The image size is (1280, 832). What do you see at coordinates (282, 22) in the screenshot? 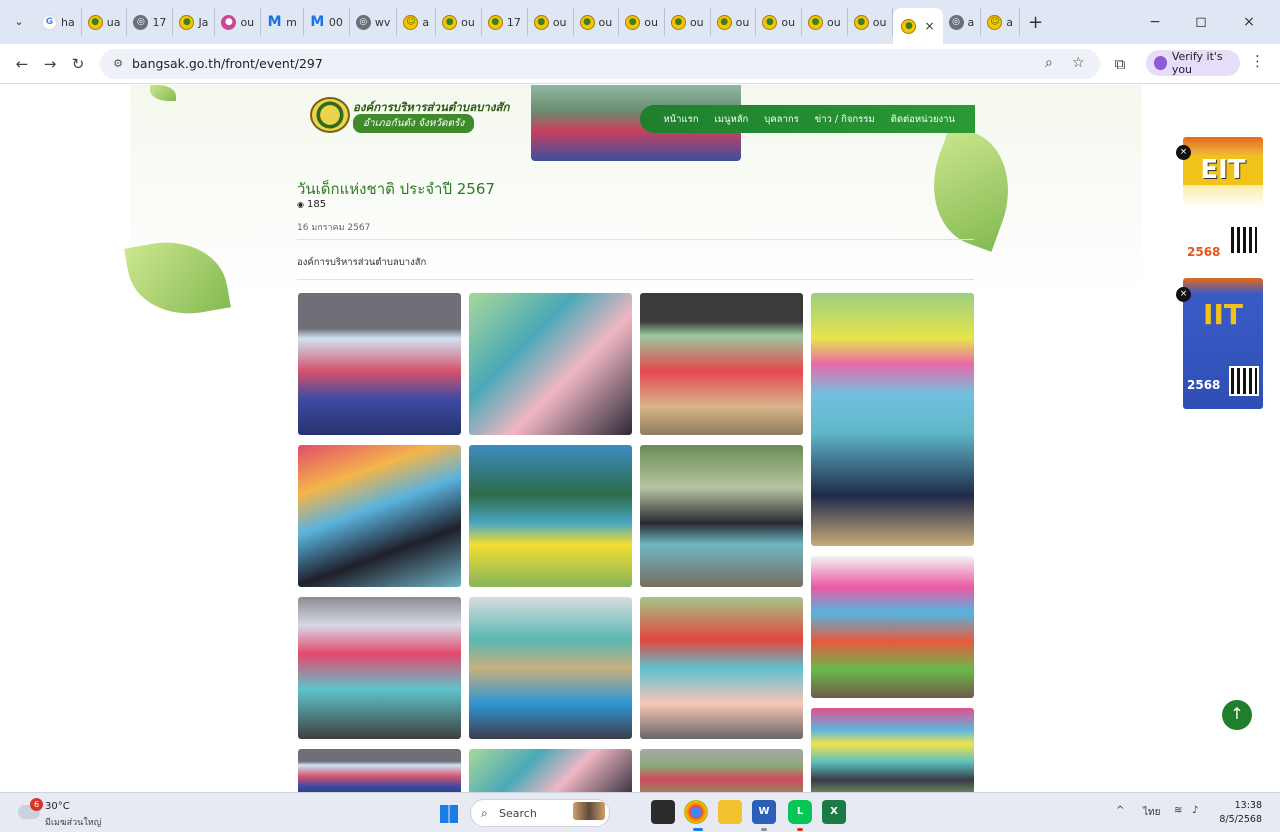
I see `browser-tab: Mm` at bounding box center [282, 22].